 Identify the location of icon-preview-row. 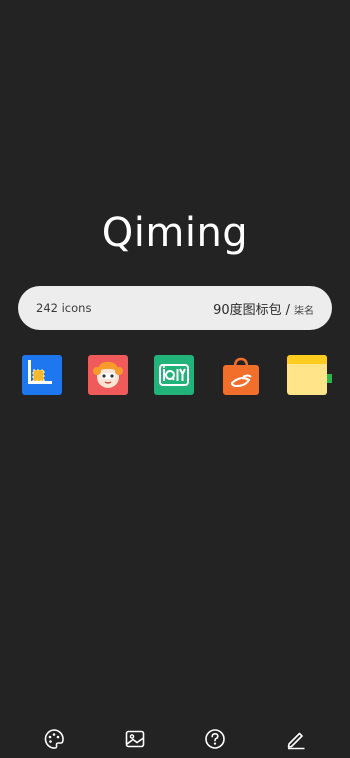
(175, 376).